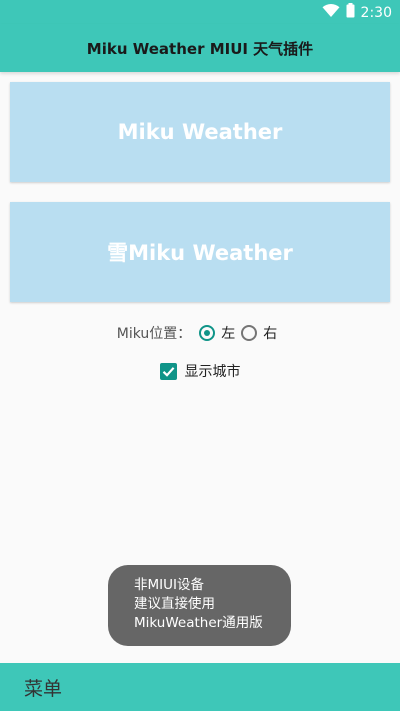  I want to click on bottom-menu-bar: 菜单, so click(200, 687).